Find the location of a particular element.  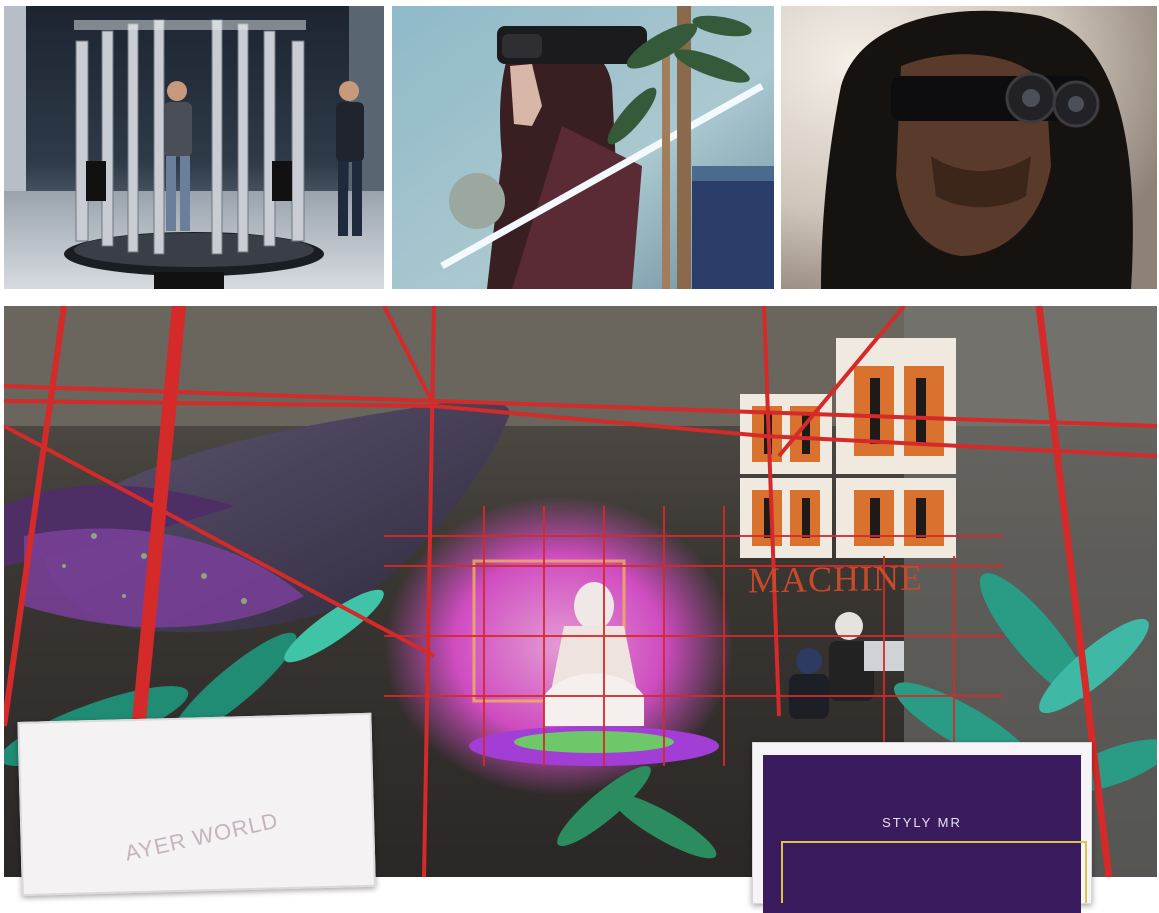

photo-headset-woman is located at coordinates (583, 147).